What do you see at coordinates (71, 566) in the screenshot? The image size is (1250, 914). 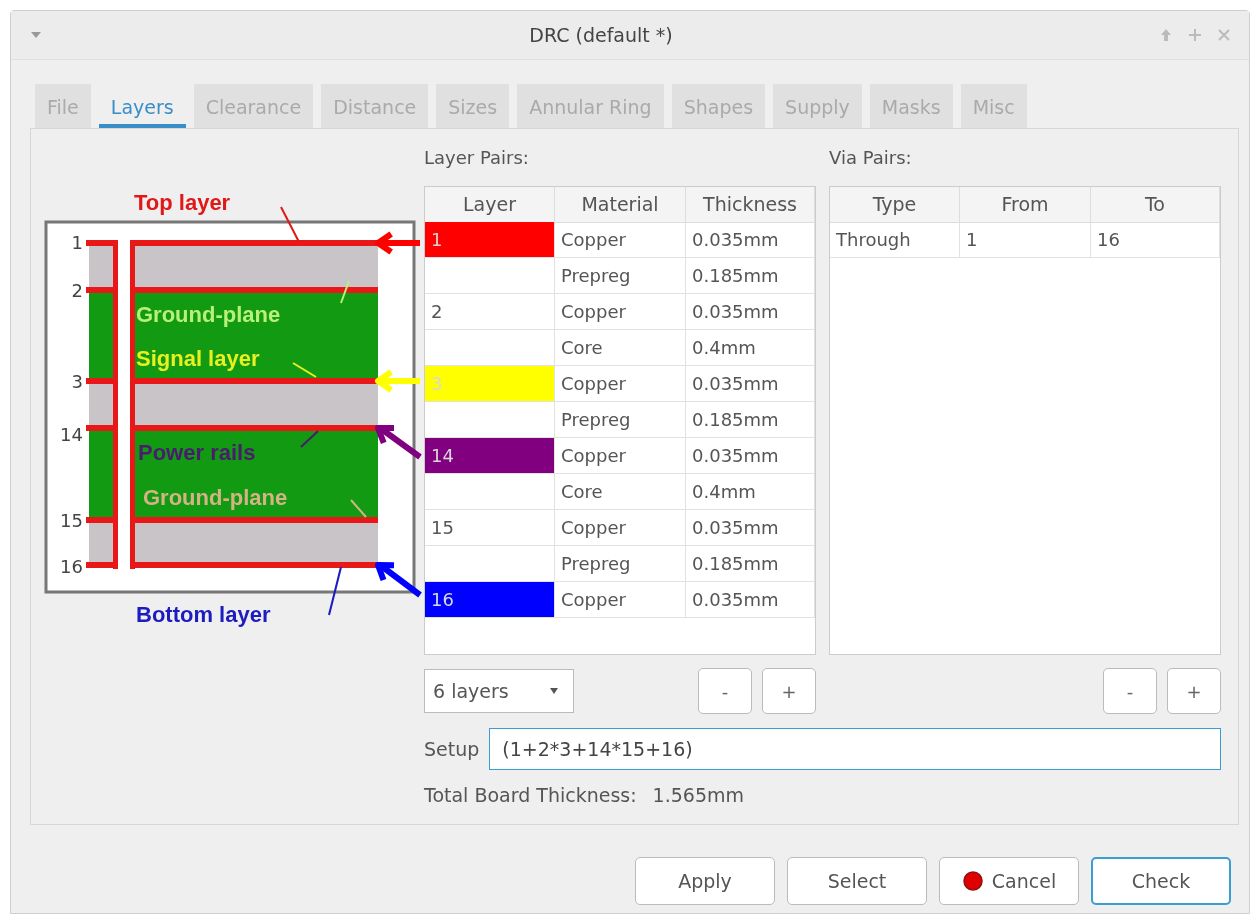 I see `layer-number: 16` at bounding box center [71, 566].